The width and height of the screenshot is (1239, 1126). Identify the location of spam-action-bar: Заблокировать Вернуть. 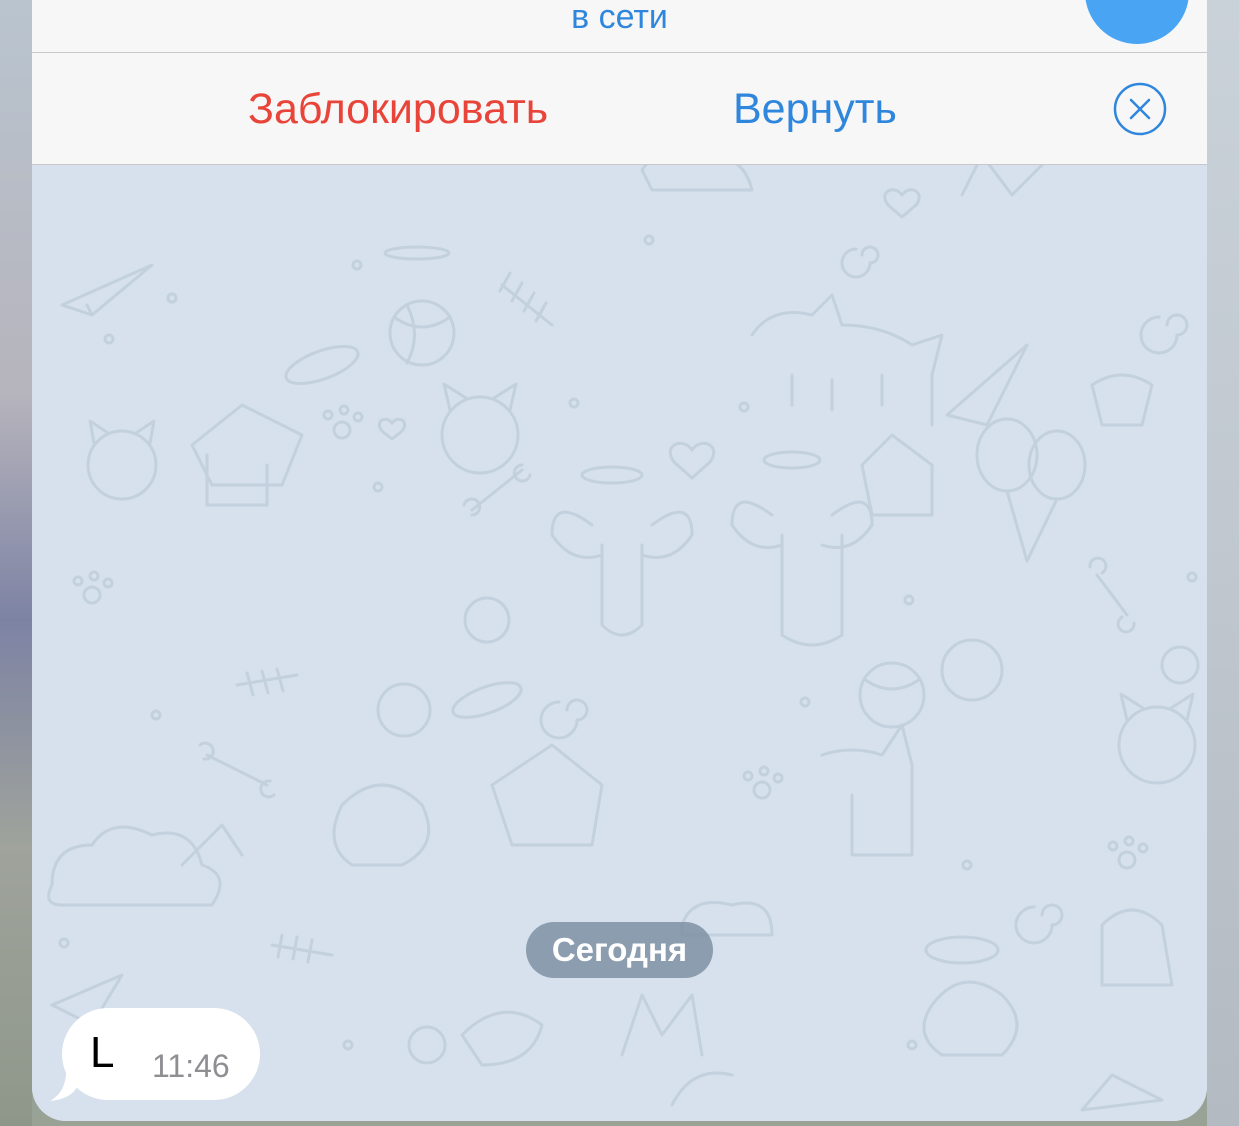
(619, 109).